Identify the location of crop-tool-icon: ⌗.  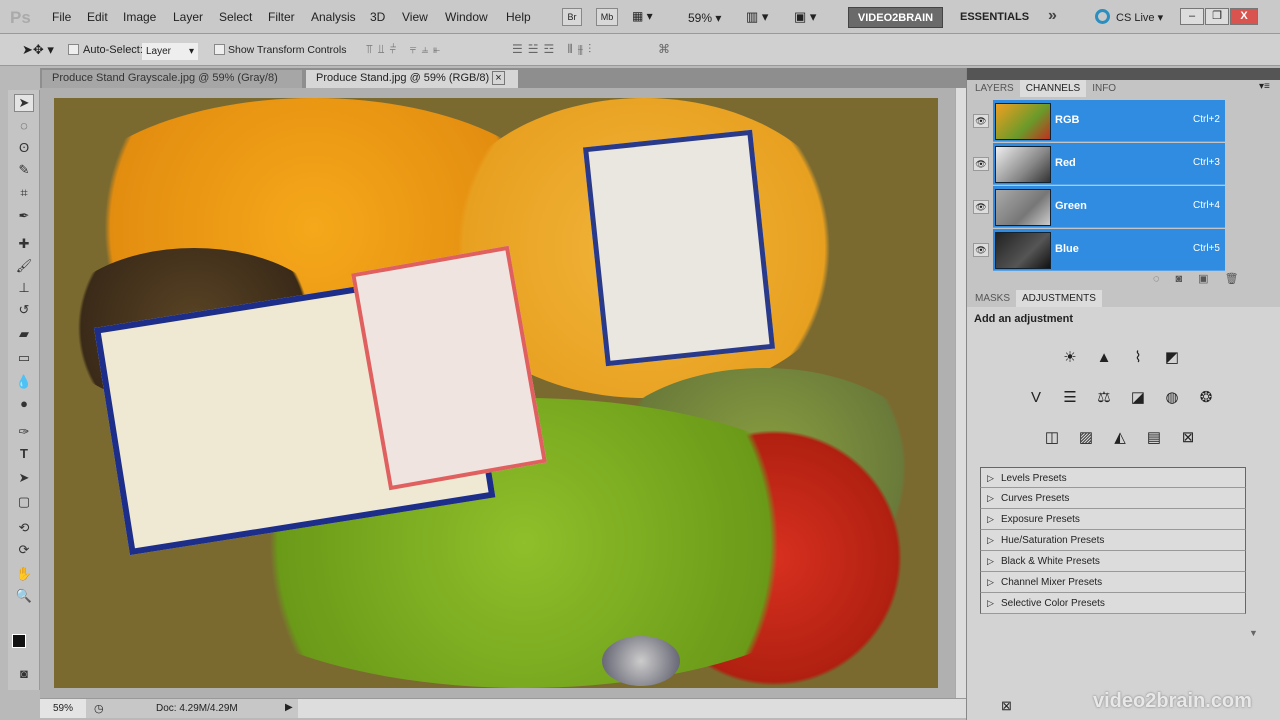
(24, 194).